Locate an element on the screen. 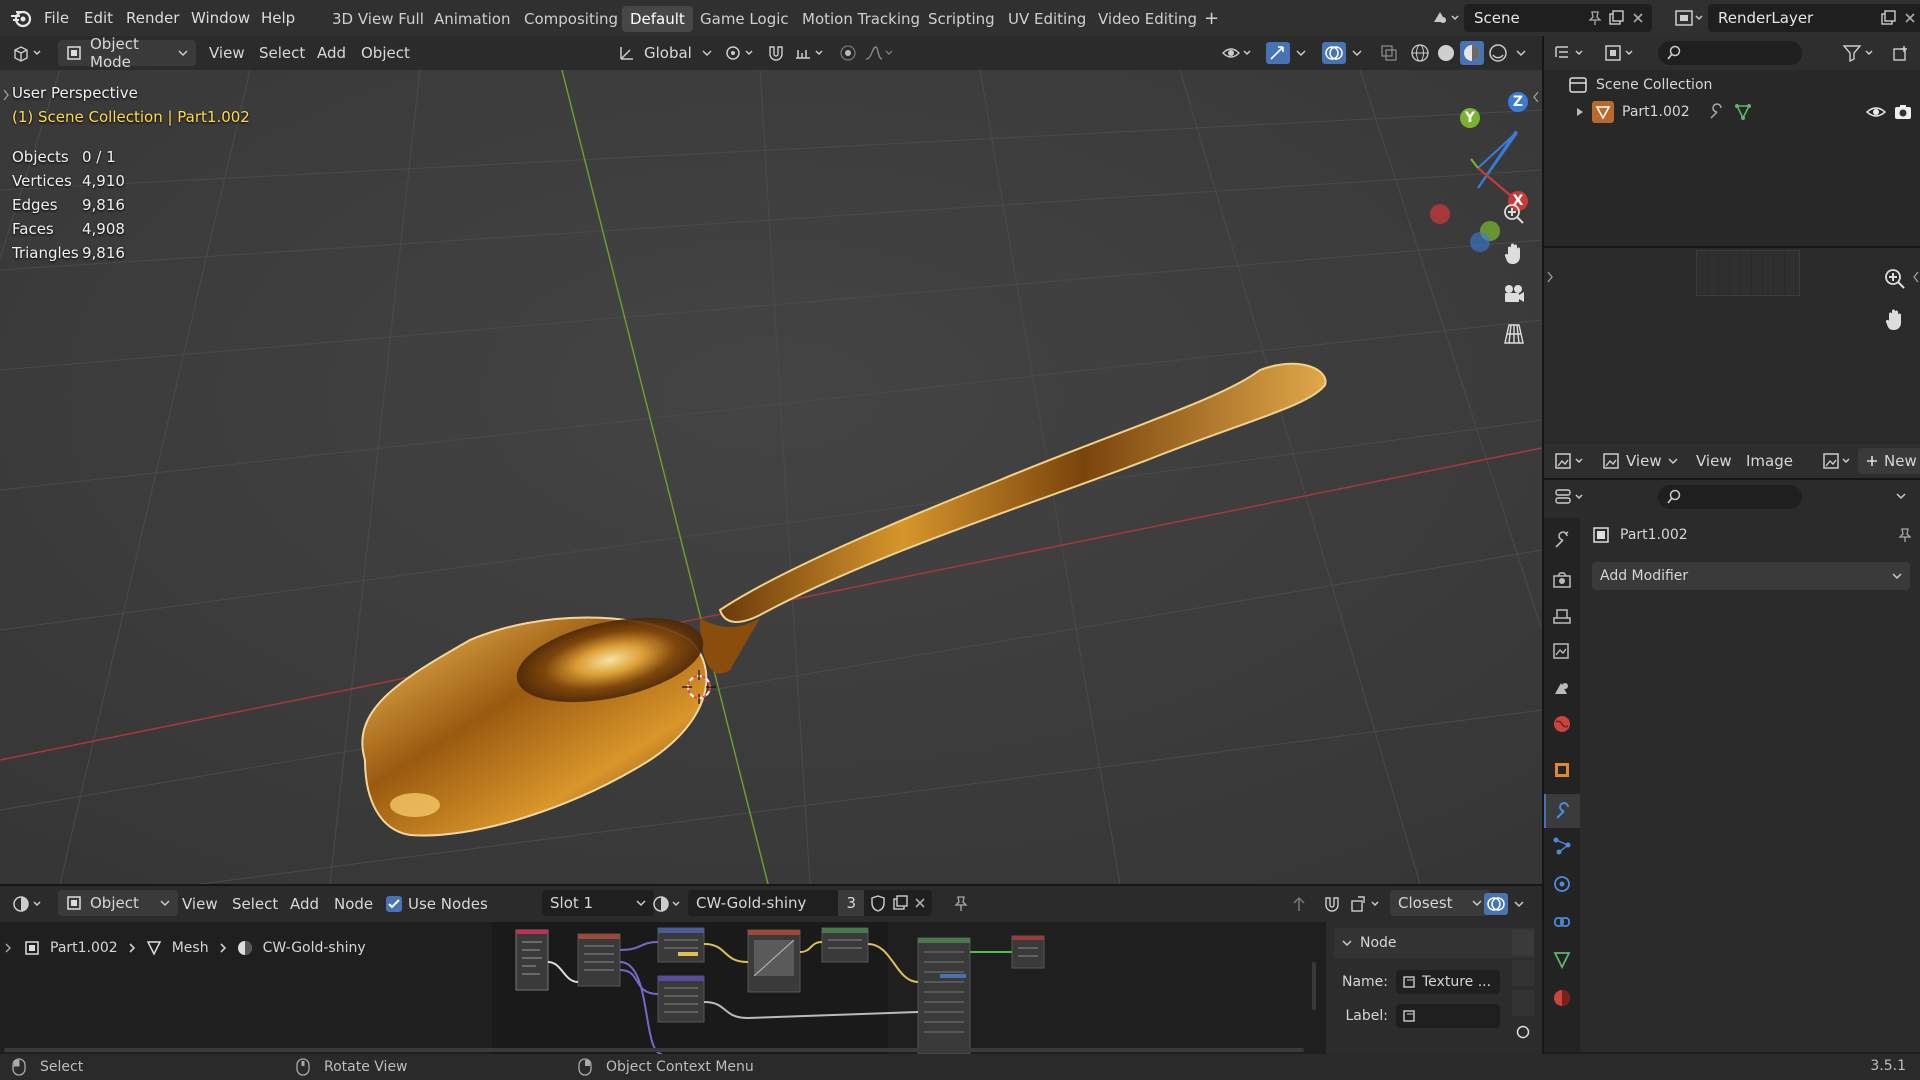 The width and height of the screenshot is (1920, 1080). tab-3d-view-full: 3D View Full is located at coordinates (378, 19).